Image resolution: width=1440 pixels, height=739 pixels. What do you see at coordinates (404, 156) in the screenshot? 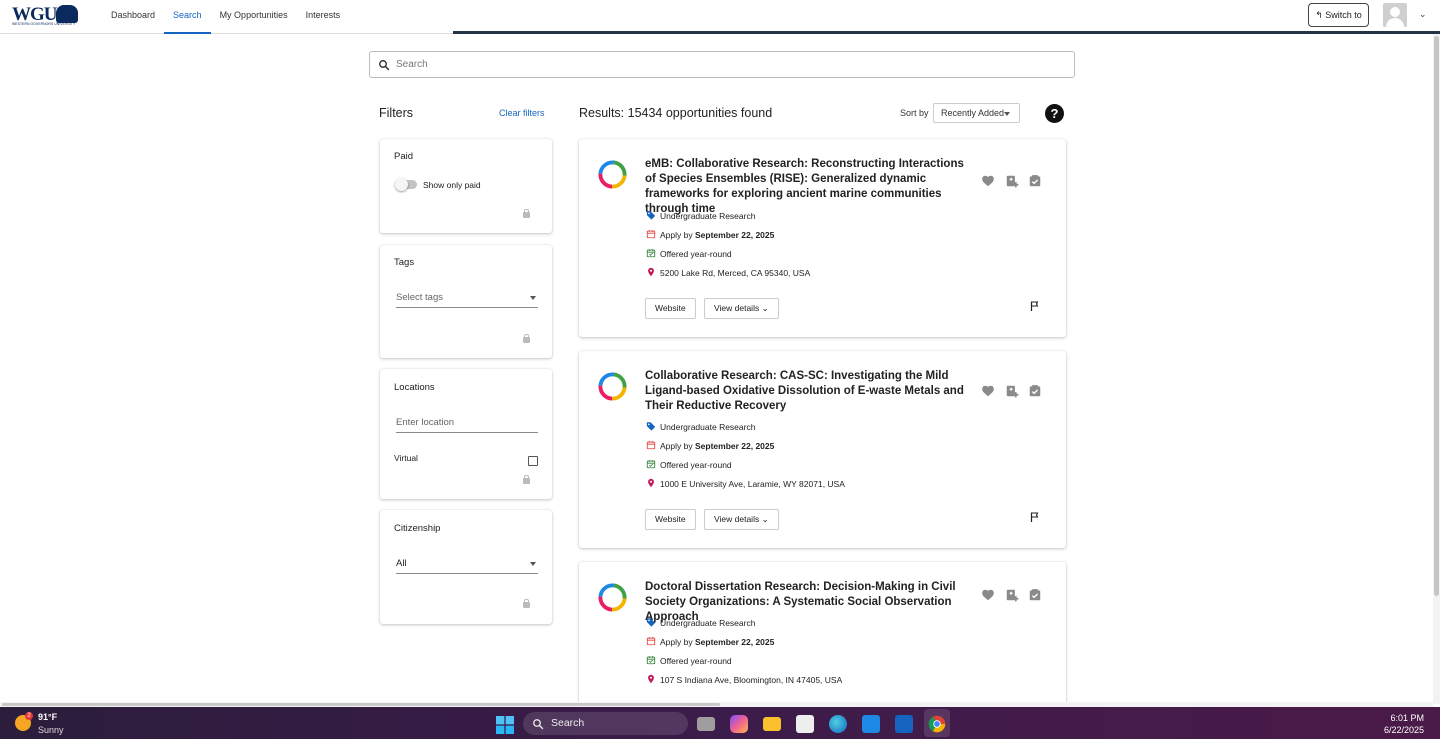
I see `paid-label: Paid` at bounding box center [404, 156].